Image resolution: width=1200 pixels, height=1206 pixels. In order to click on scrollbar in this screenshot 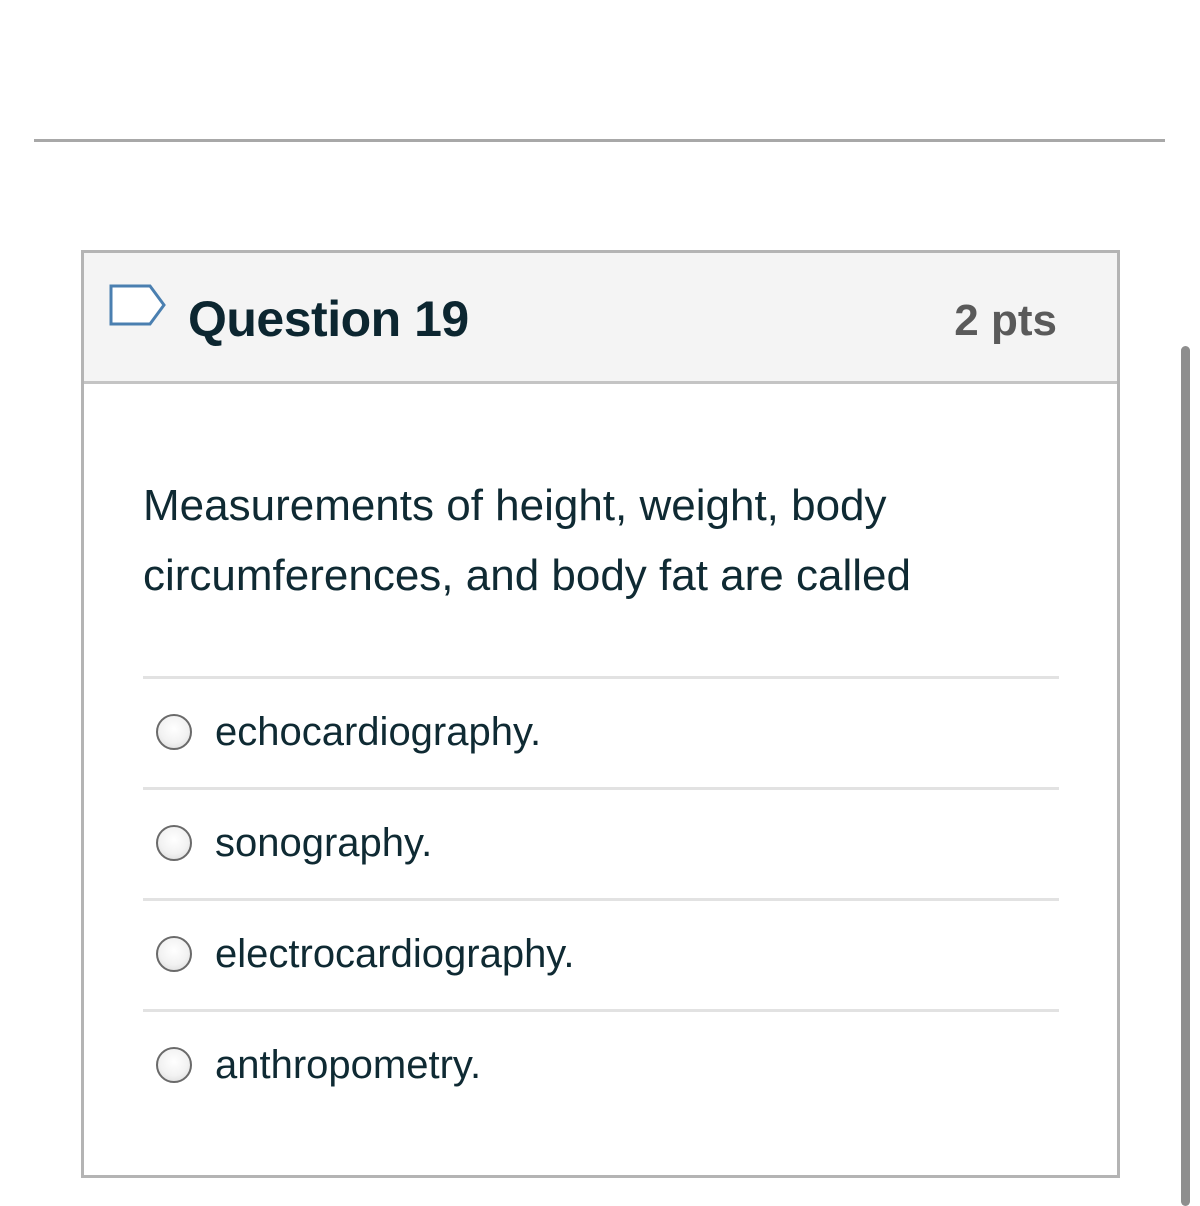, I will do `click(1185, 776)`.